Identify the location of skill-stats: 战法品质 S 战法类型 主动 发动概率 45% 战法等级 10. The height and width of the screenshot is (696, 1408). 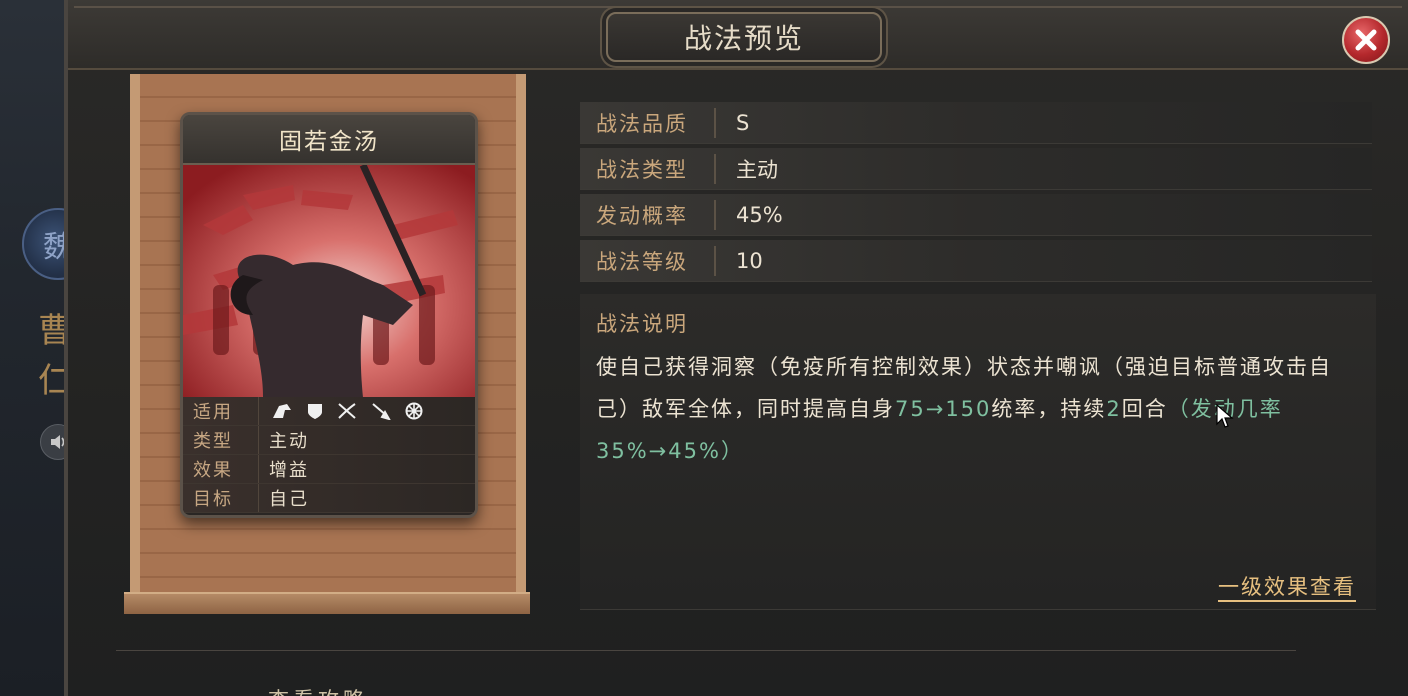
(976, 194).